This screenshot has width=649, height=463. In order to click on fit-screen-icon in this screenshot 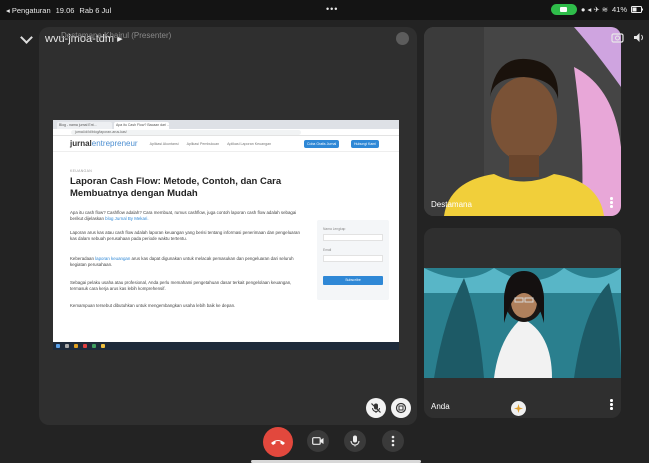, I will do `click(401, 408)`.